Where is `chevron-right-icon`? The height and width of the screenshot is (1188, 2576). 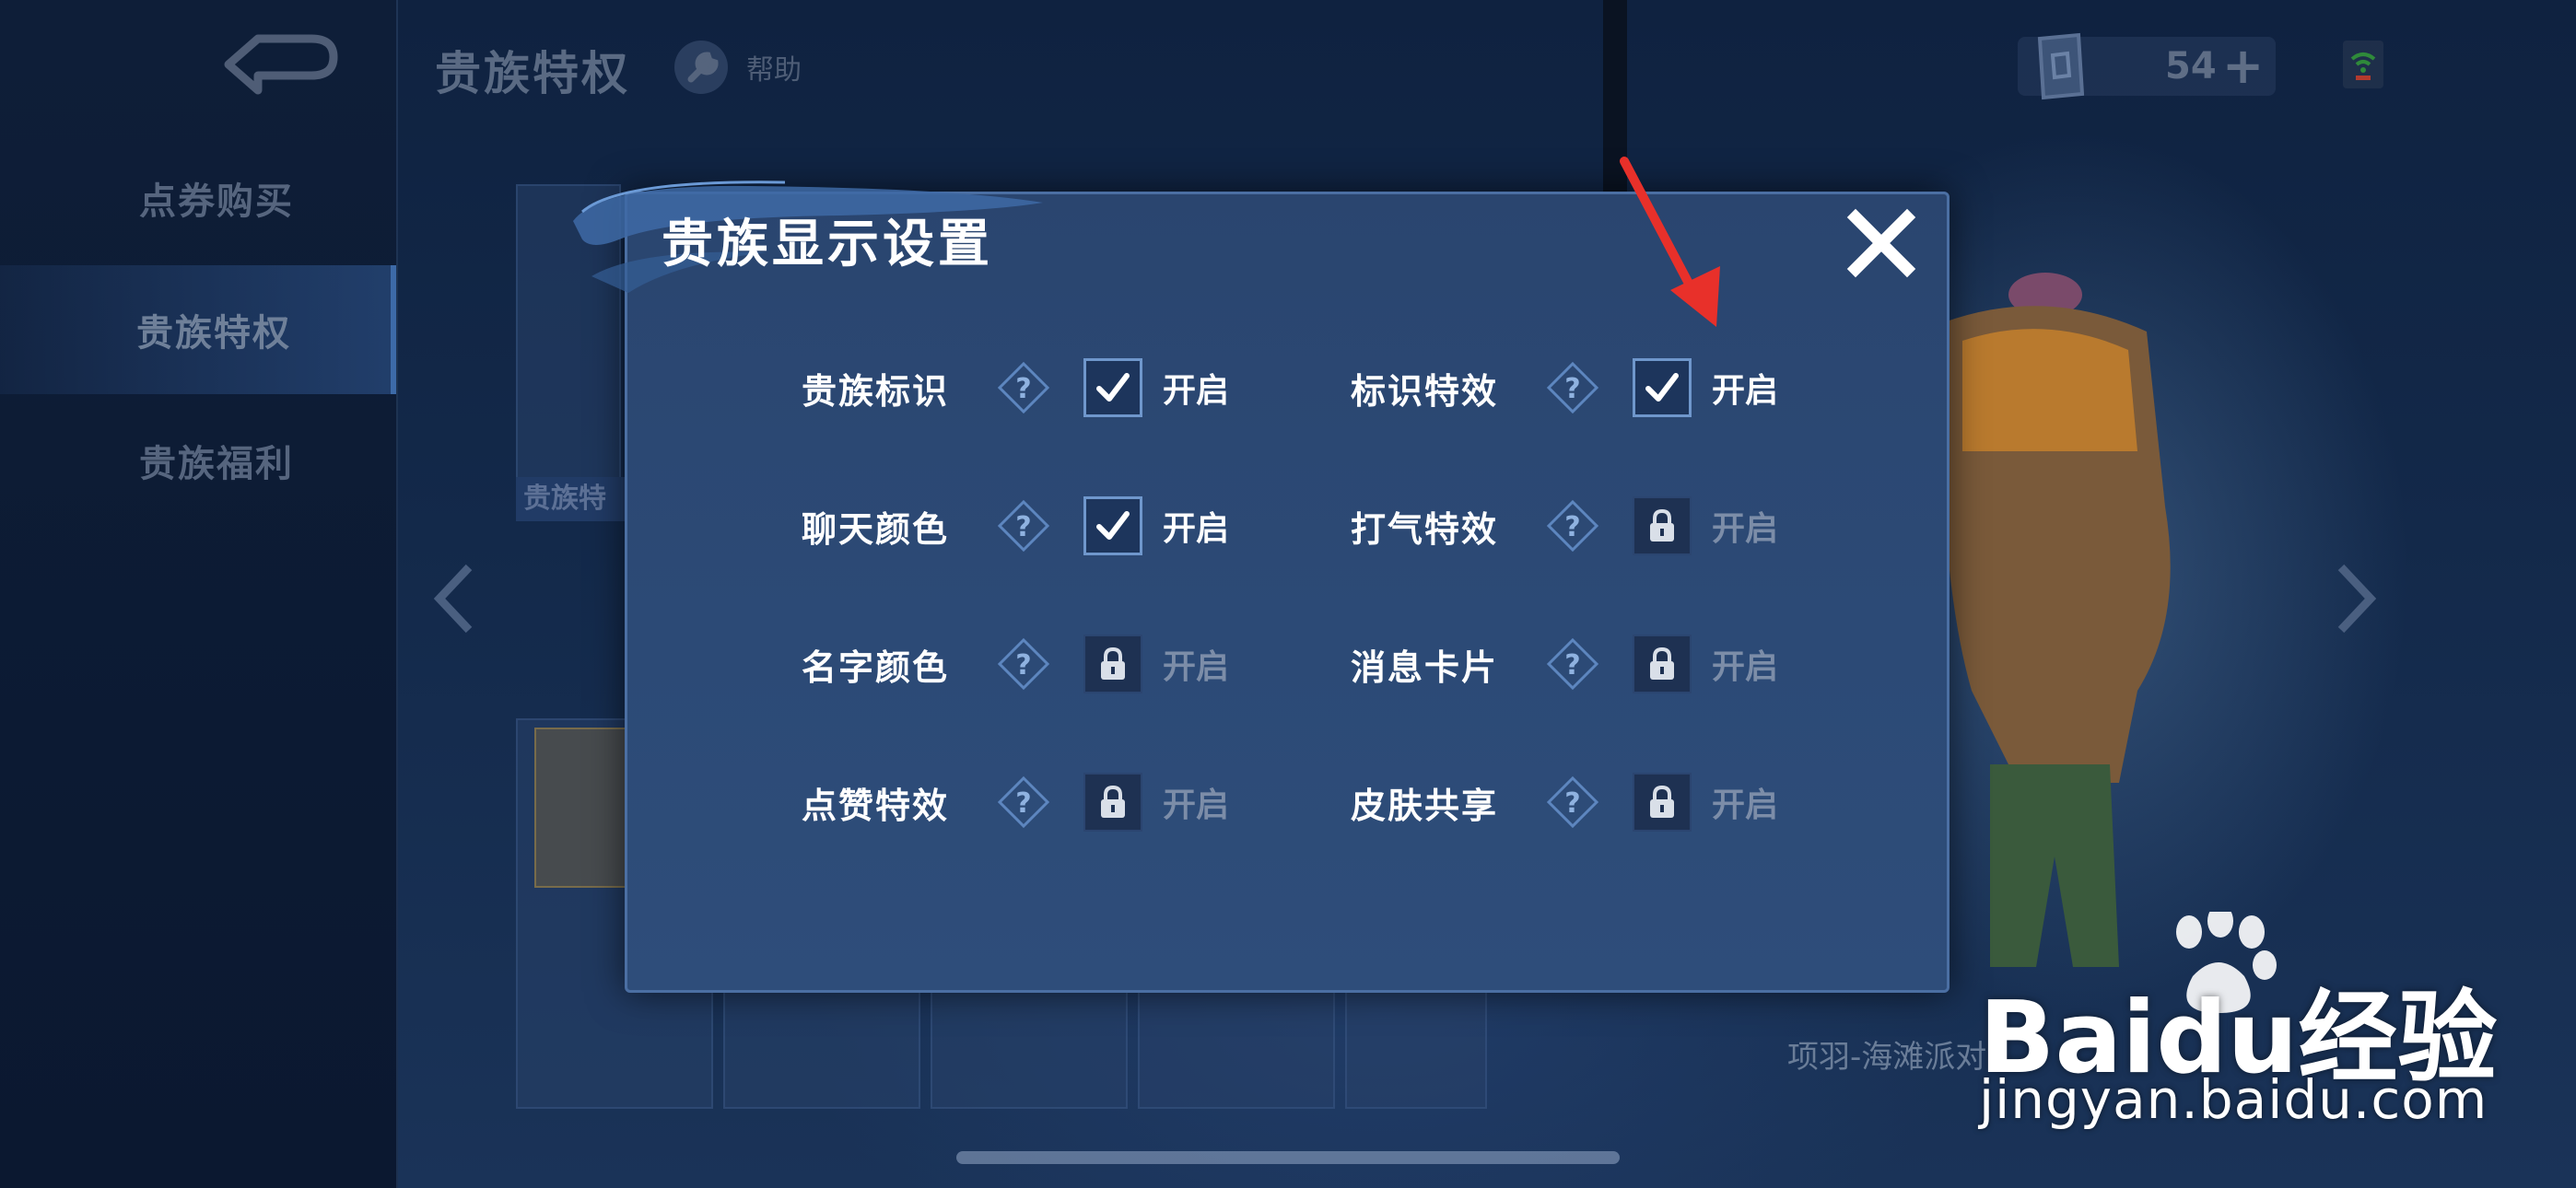
chevron-right-icon is located at coordinates (2354, 598).